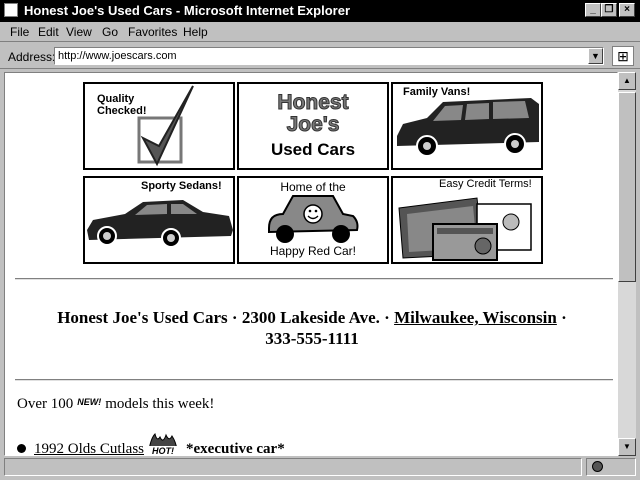 This screenshot has width=640, height=480. I want to click on windows-logo-icon: ⊞, so click(623, 56).